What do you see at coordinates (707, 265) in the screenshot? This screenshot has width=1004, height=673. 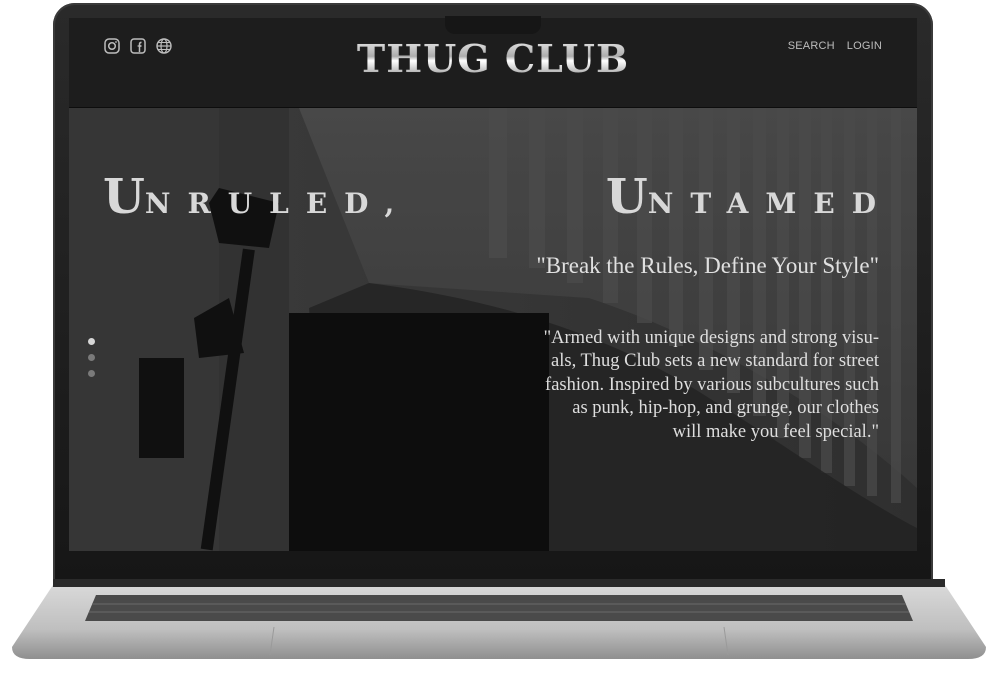 I see `hero-tagline: "Break the Rules, Define Your Style"` at bounding box center [707, 265].